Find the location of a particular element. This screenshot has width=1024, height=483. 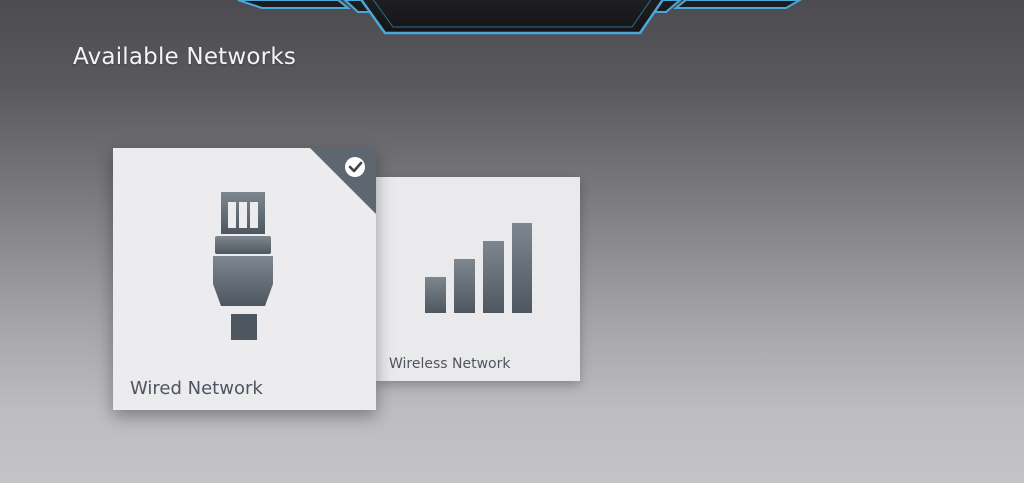

ethernet-plug-icon is located at coordinates (243, 266).